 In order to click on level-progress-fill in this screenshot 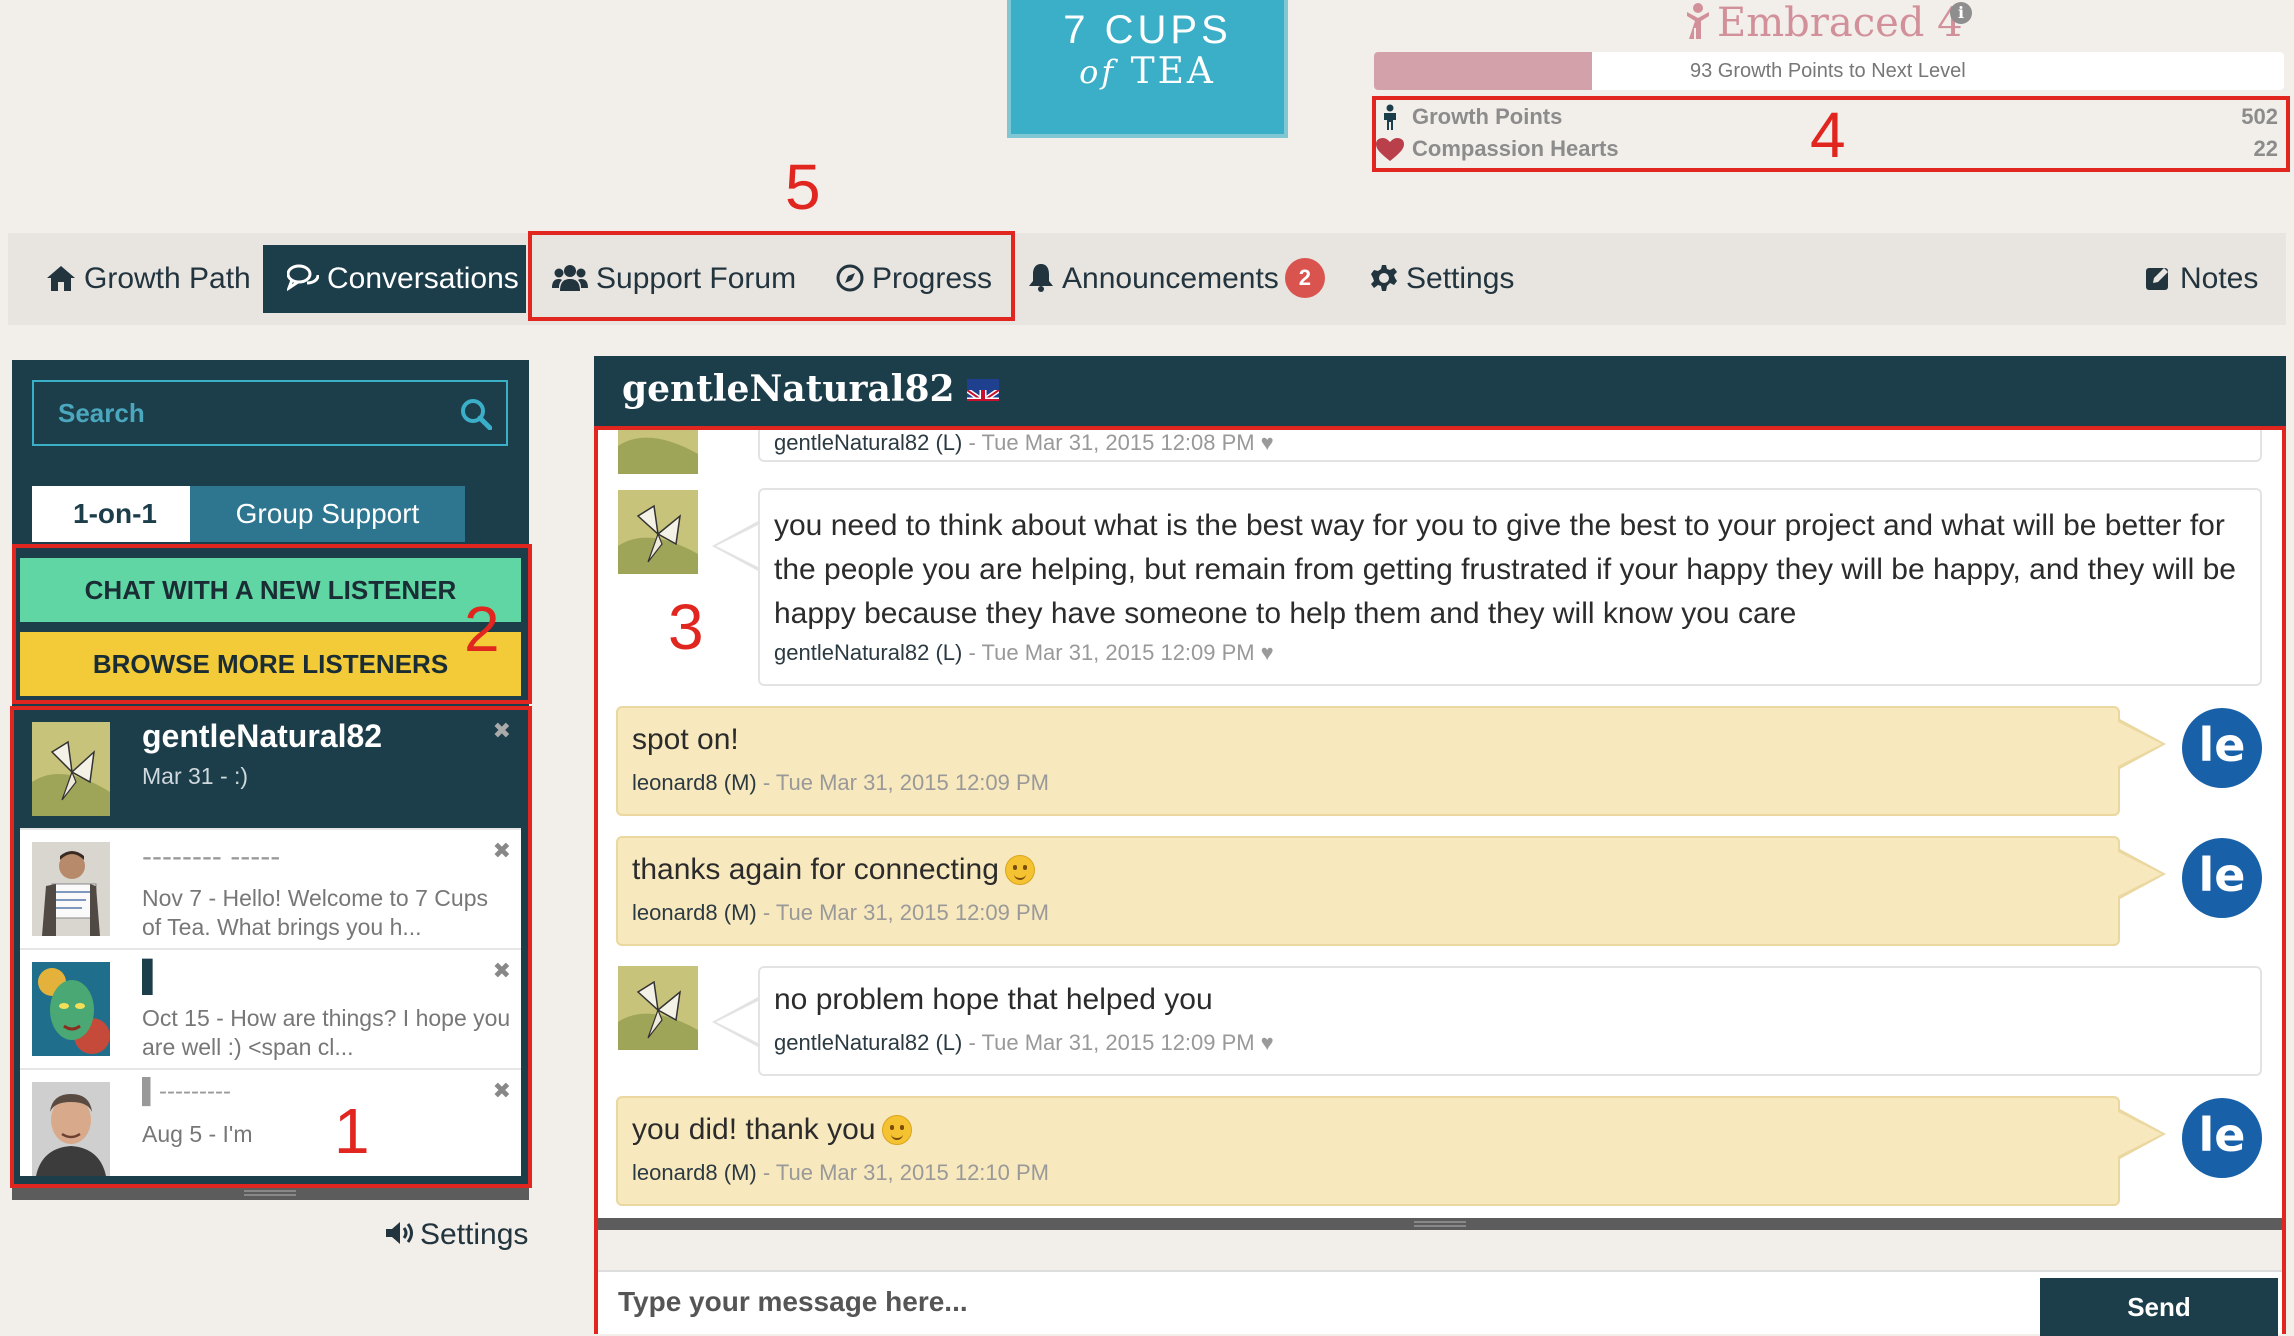, I will do `click(1483, 71)`.